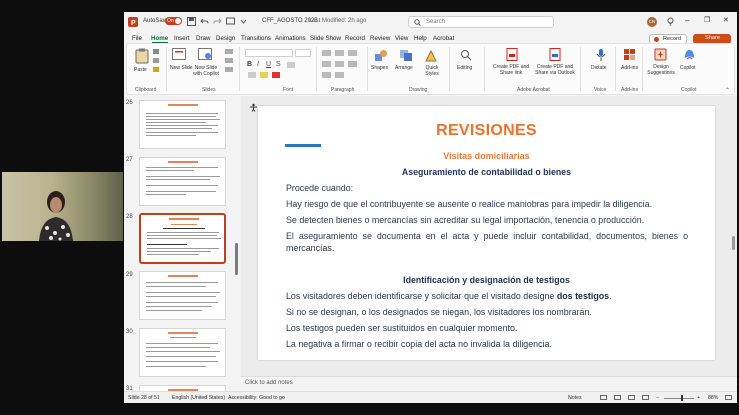 The height and width of the screenshot is (415, 739). What do you see at coordinates (733, 243) in the screenshot?
I see `editor-scrollbar` at bounding box center [733, 243].